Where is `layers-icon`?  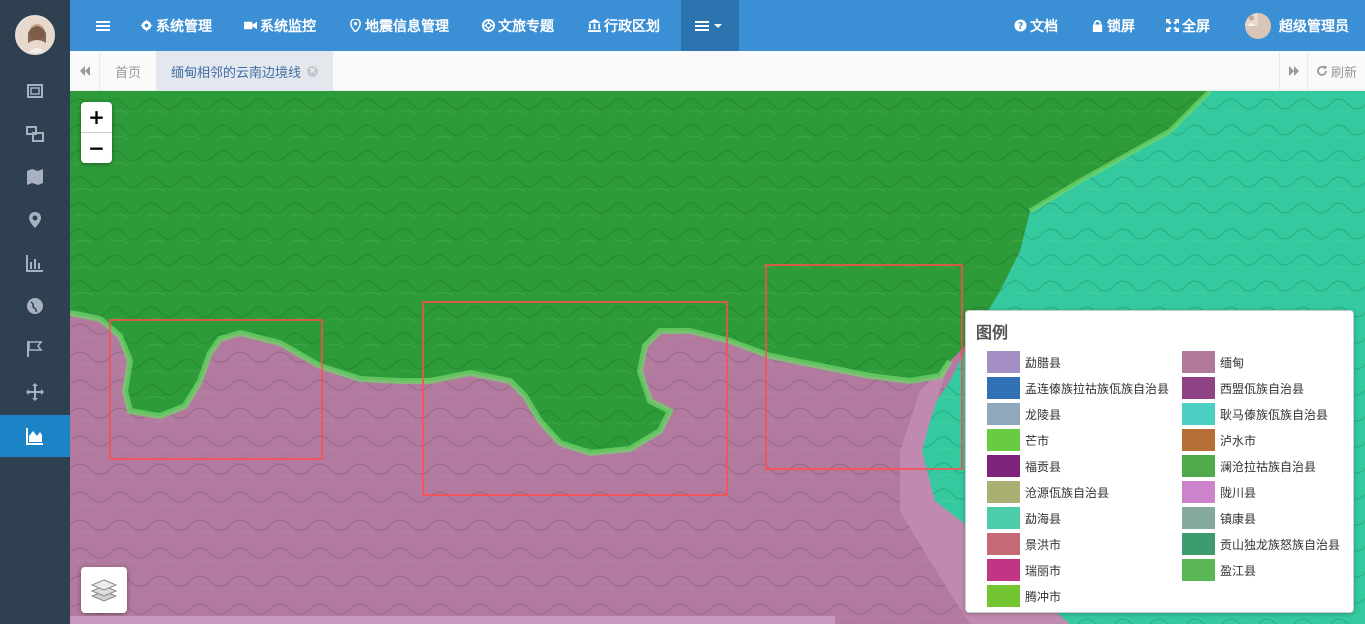
layers-icon is located at coordinates (104, 590).